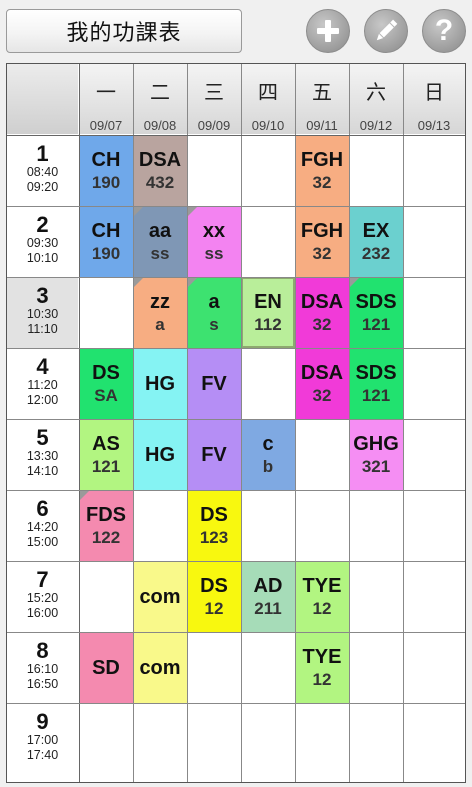 This screenshot has width=472, height=787. I want to click on class-cell: zz a, so click(160, 312).